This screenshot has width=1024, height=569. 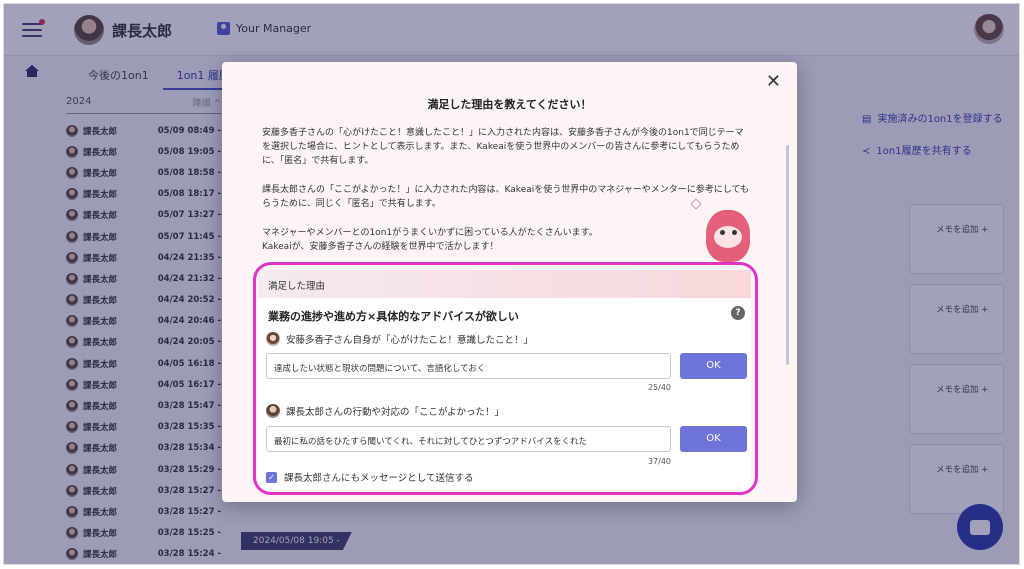 What do you see at coordinates (773, 81) in the screenshot?
I see `close-icon: ✕` at bounding box center [773, 81].